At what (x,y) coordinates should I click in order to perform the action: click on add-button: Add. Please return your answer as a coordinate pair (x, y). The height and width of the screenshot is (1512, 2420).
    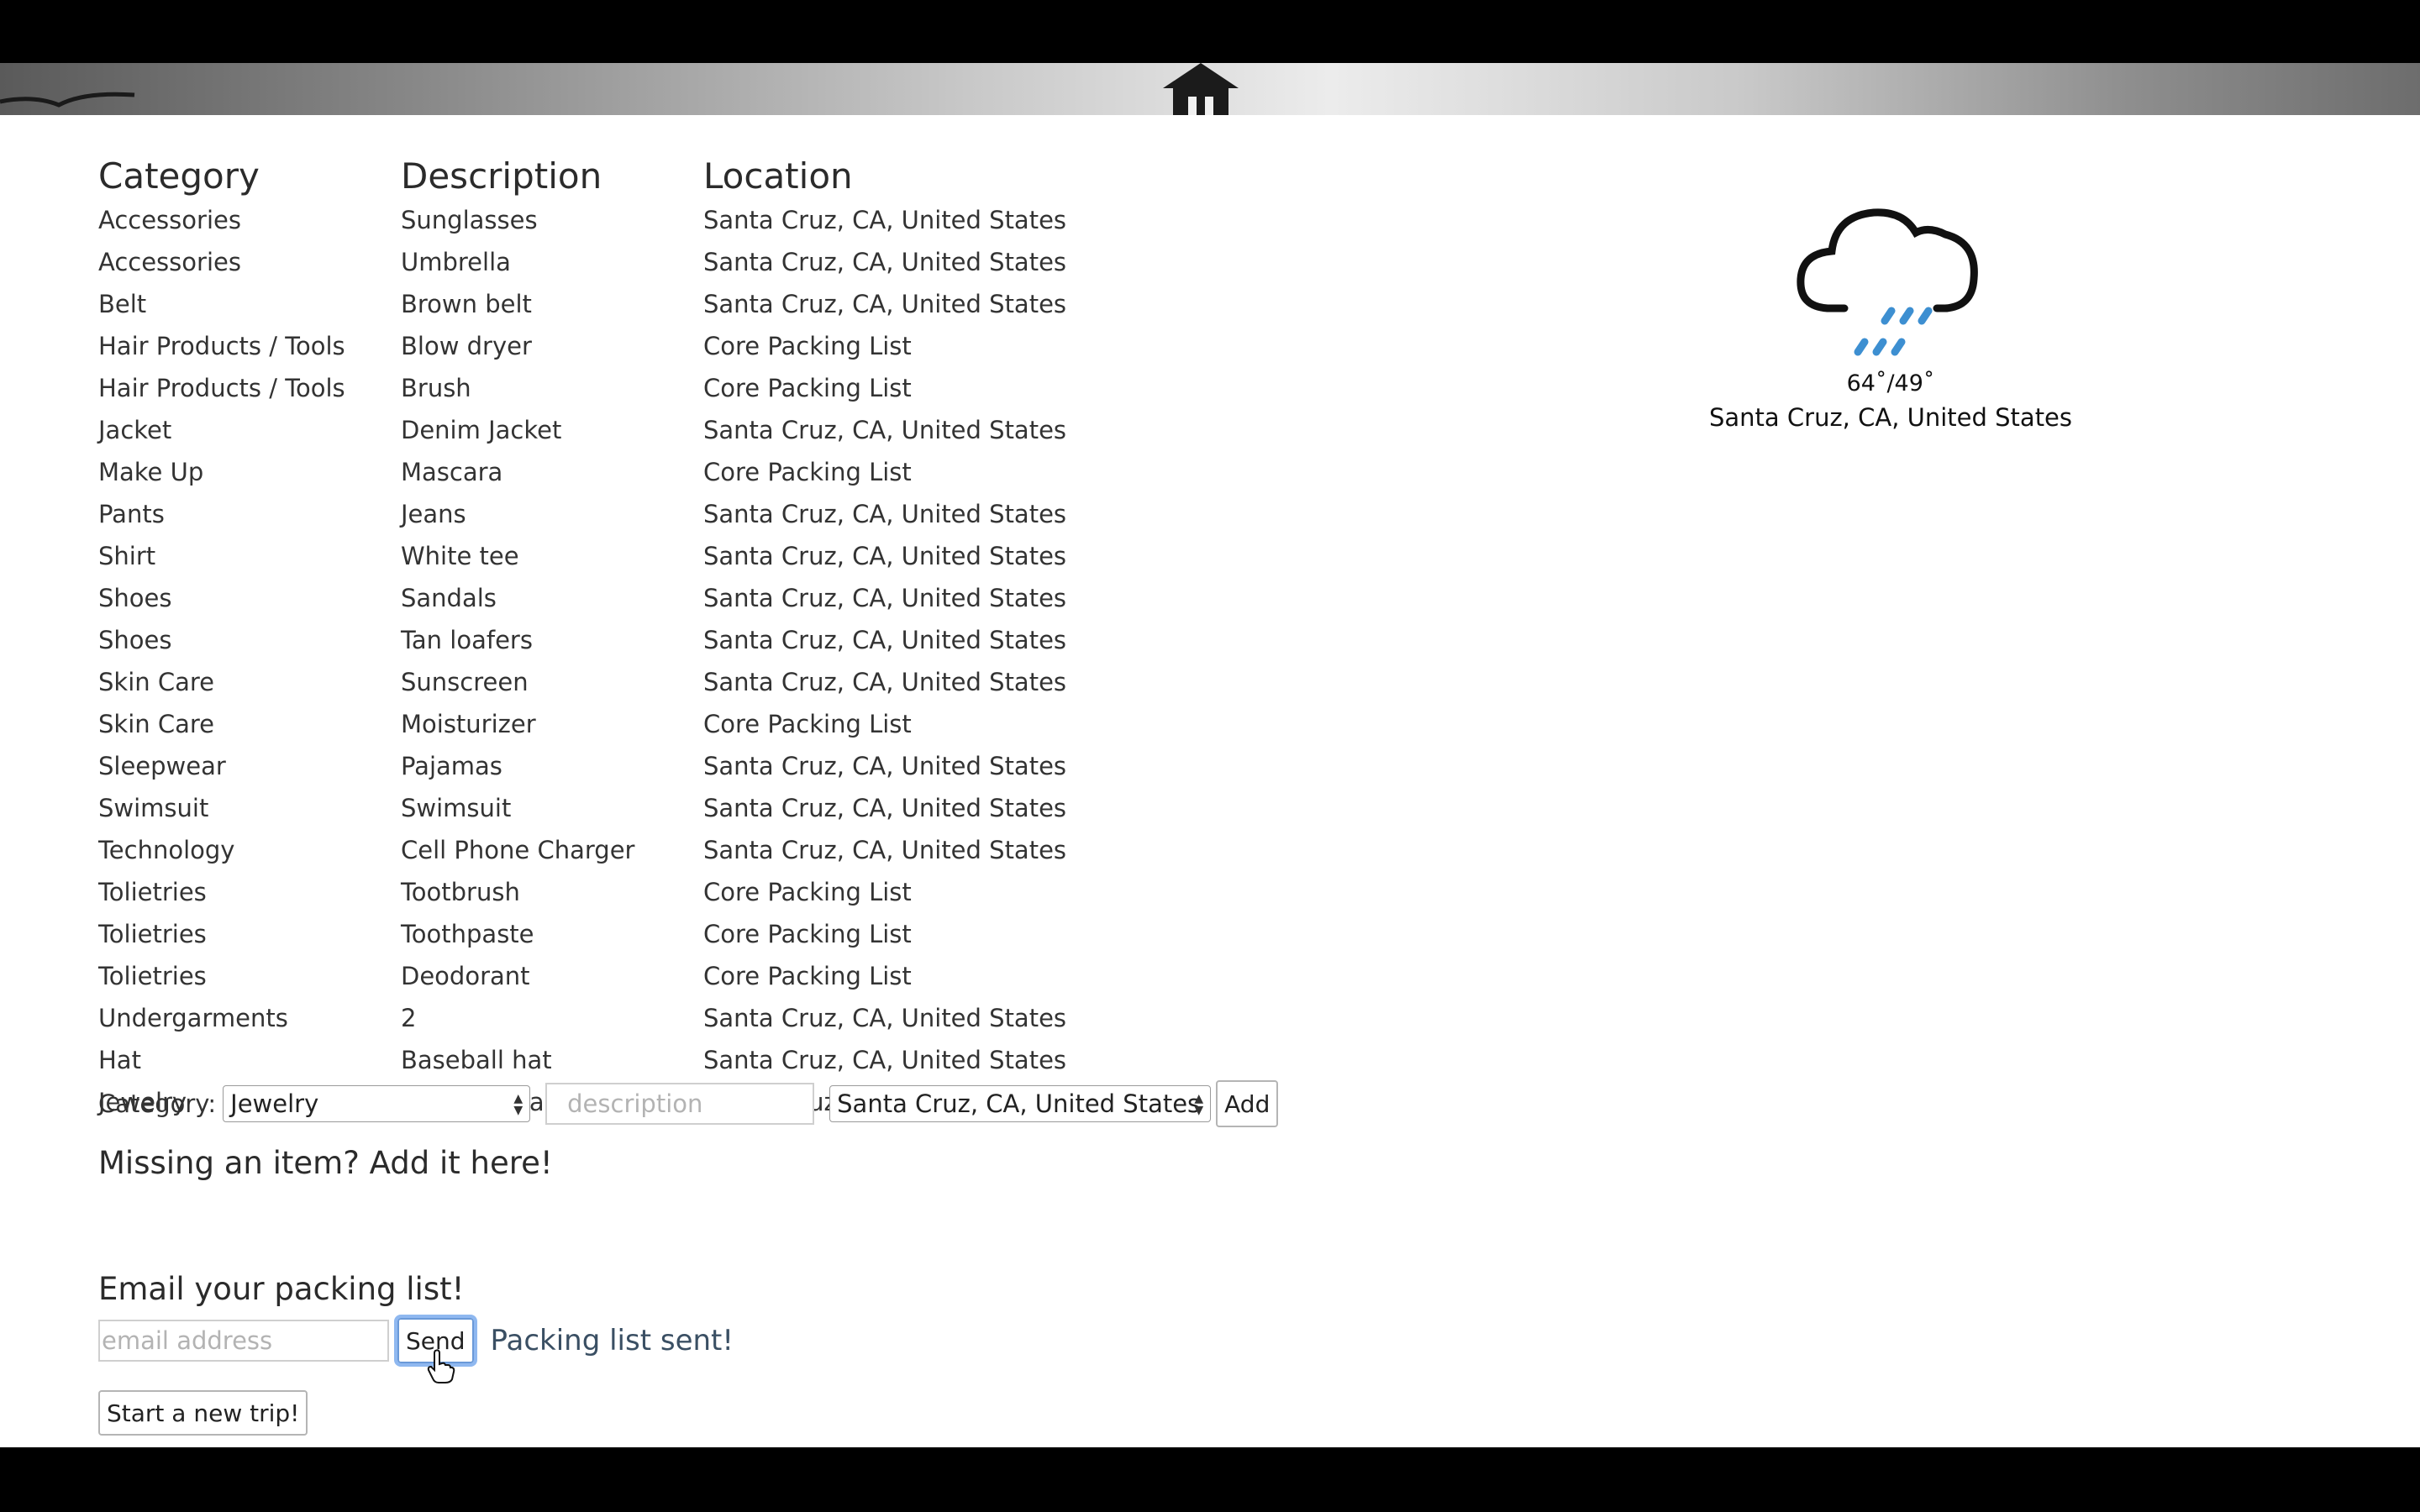
    Looking at the image, I should click on (1247, 1103).